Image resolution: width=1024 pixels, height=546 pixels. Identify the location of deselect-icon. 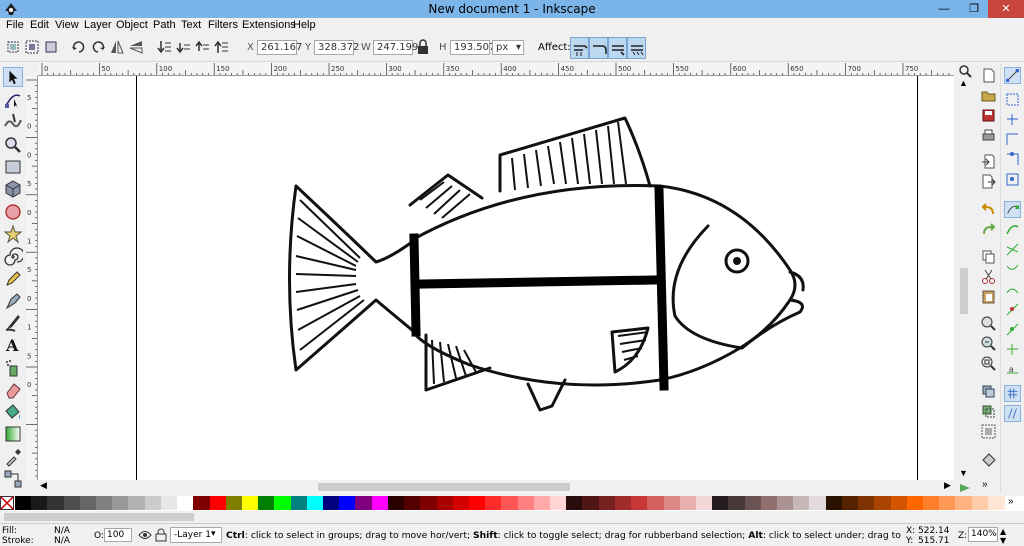
(51, 47).